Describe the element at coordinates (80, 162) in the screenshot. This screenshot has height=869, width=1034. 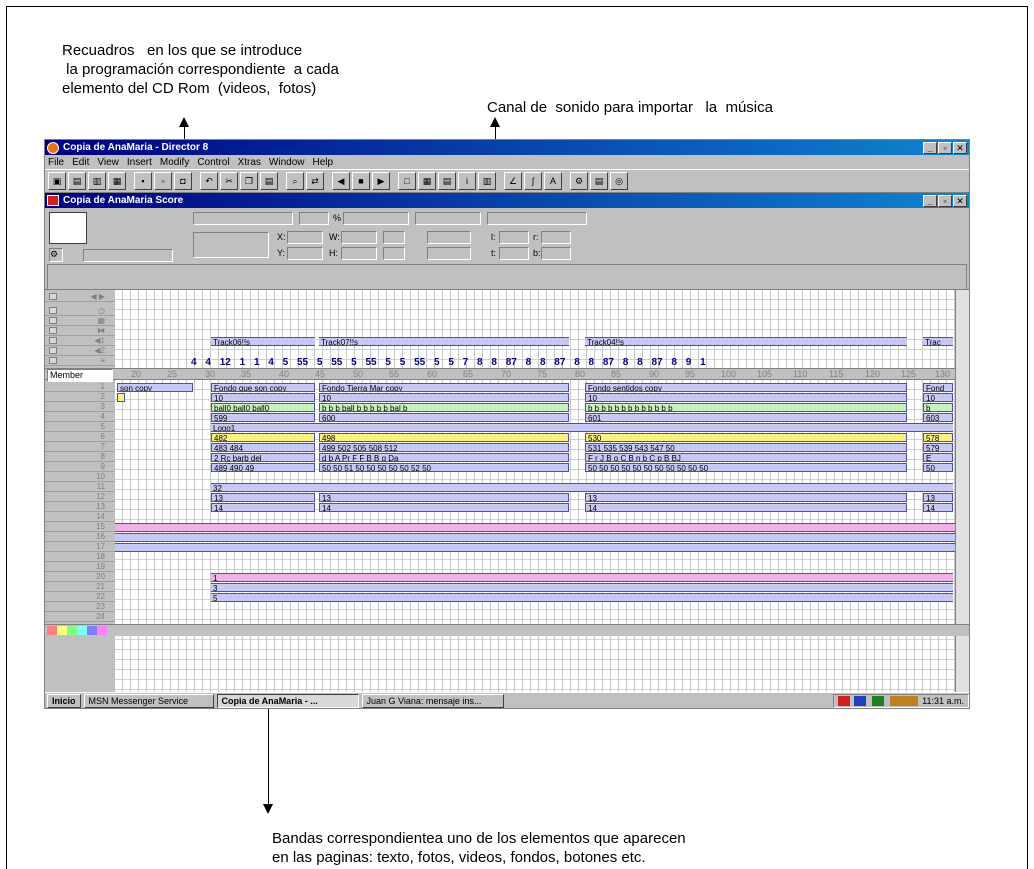
I see `menu-edit: Edit` at that location.